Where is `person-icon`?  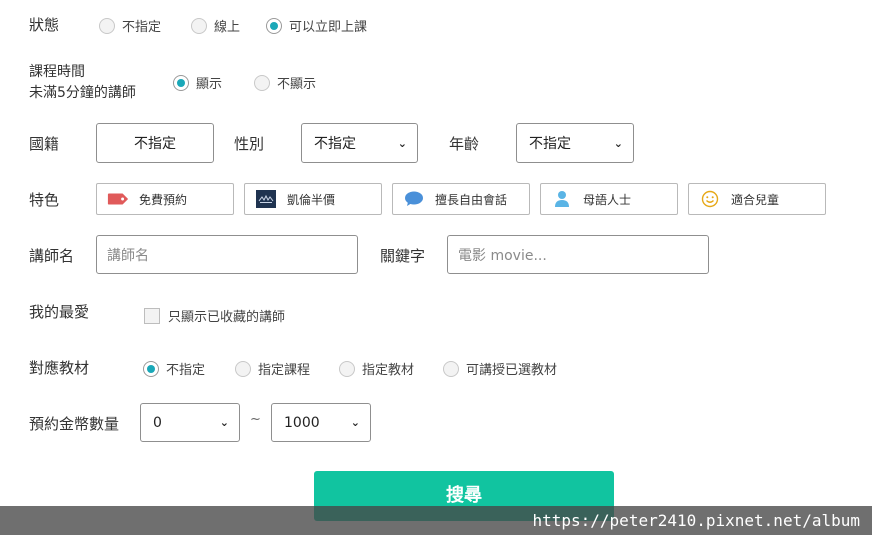 person-icon is located at coordinates (562, 199).